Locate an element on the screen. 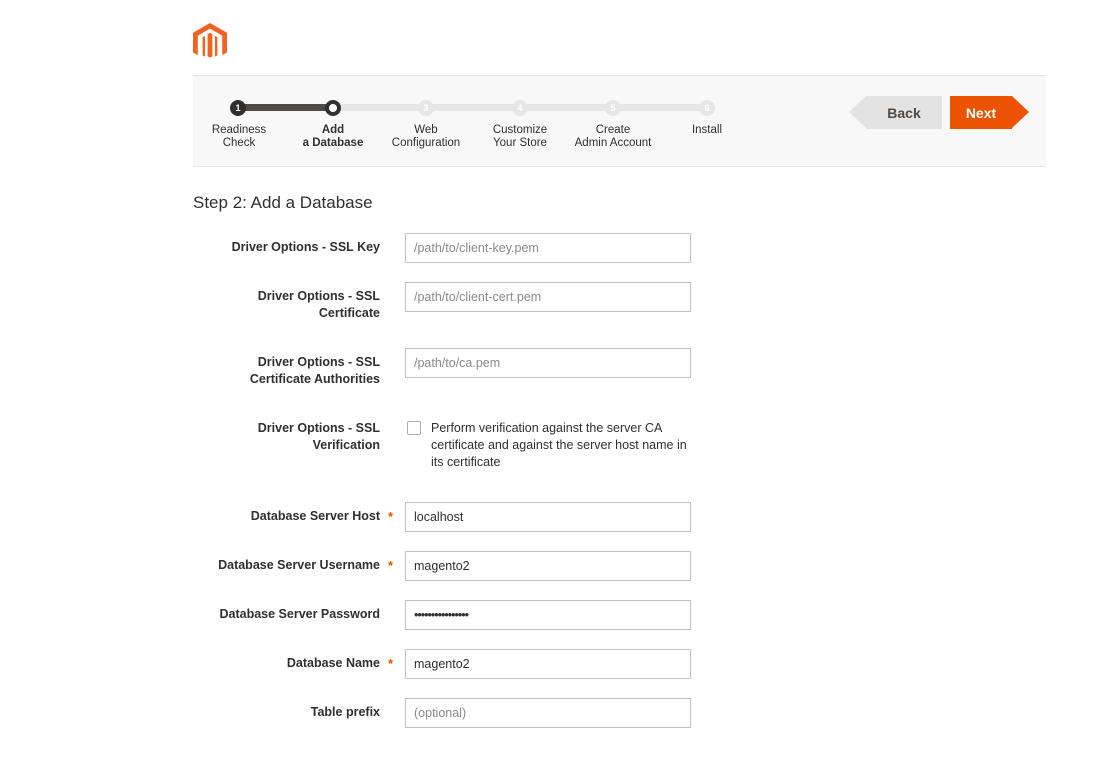  table-prefix-input is located at coordinates (548, 713).